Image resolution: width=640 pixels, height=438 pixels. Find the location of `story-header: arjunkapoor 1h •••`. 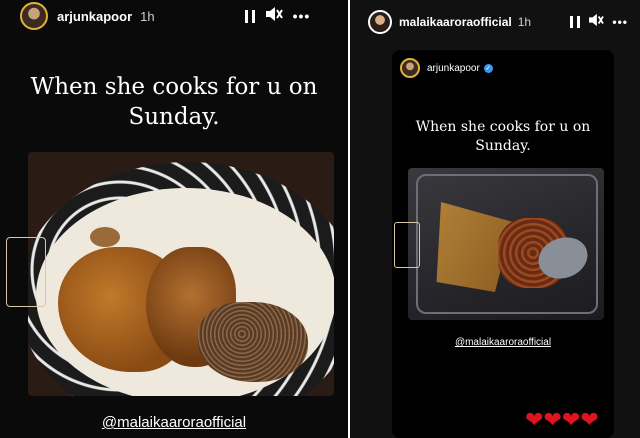

story-header: arjunkapoor 1h ••• is located at coordinates (174, 16).